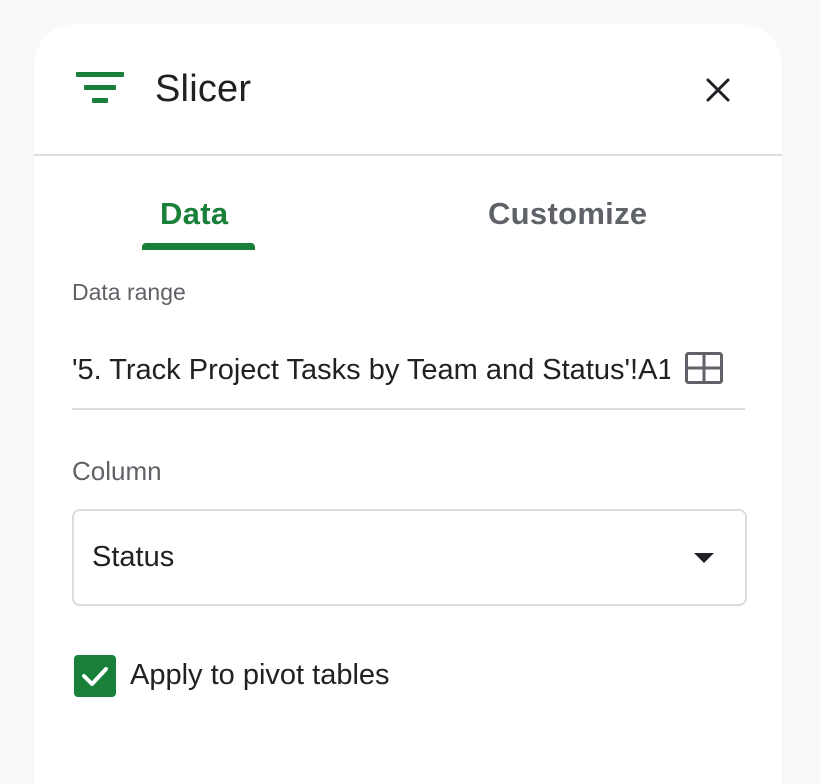  Describe the element at coordinates (129, 292) in the screenshot. I see `data-range-label: Data range` at that location.